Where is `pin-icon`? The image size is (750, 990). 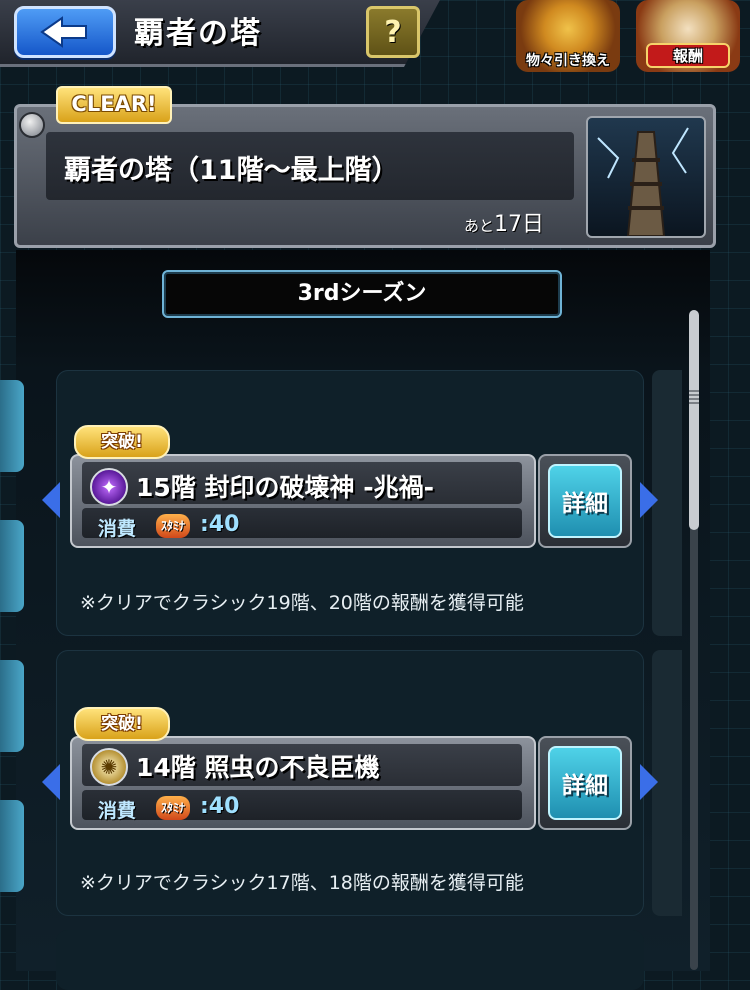
pin-icon is located at coordinates (32, 125).